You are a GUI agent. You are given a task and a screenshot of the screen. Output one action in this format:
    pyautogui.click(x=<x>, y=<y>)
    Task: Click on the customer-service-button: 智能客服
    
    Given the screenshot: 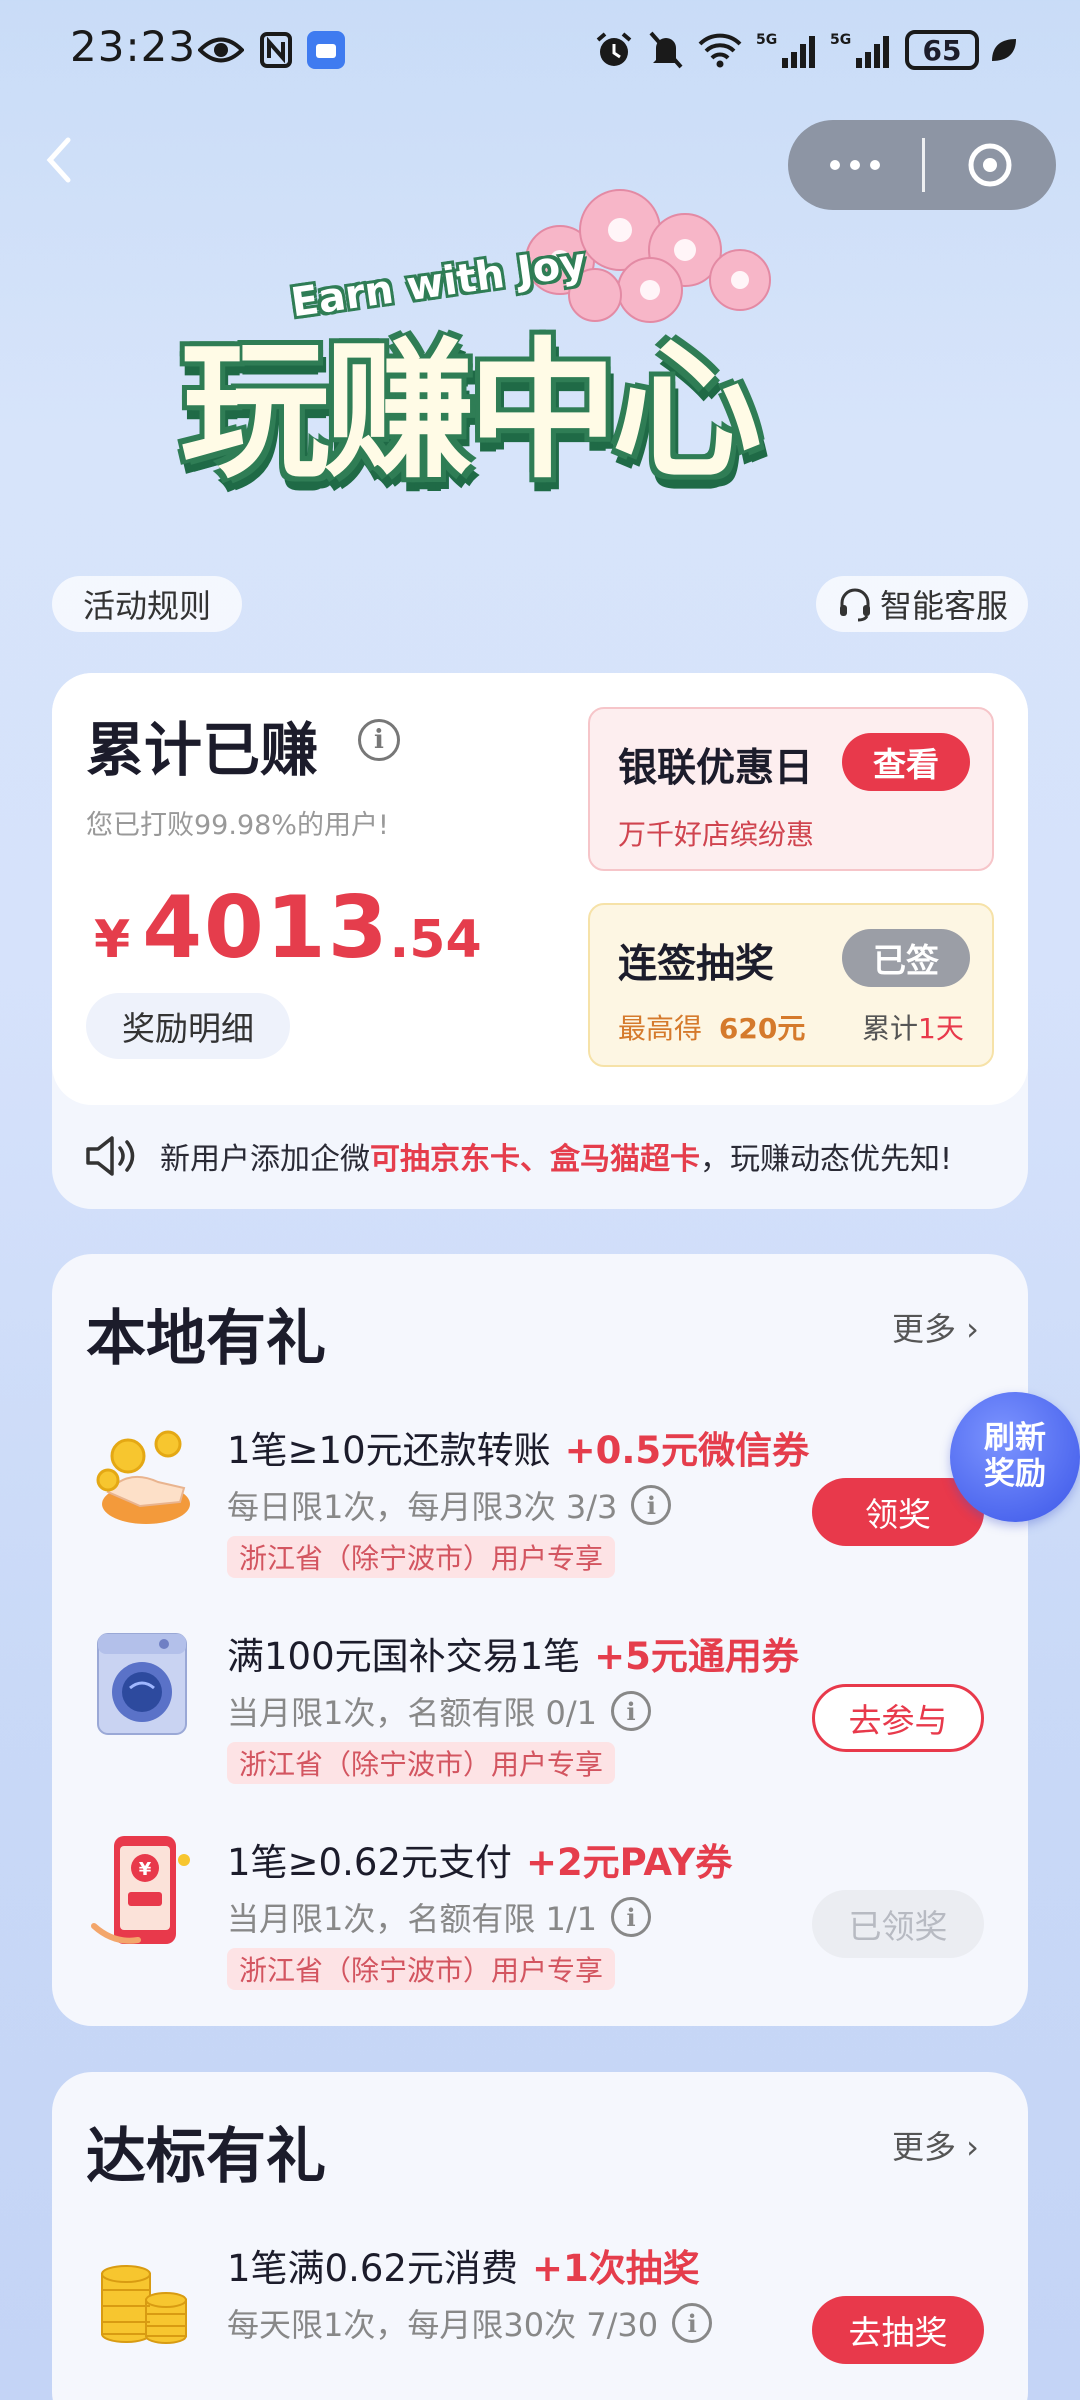 What is the action you would take?
    pyautogui.click(x=922, y=604)
    